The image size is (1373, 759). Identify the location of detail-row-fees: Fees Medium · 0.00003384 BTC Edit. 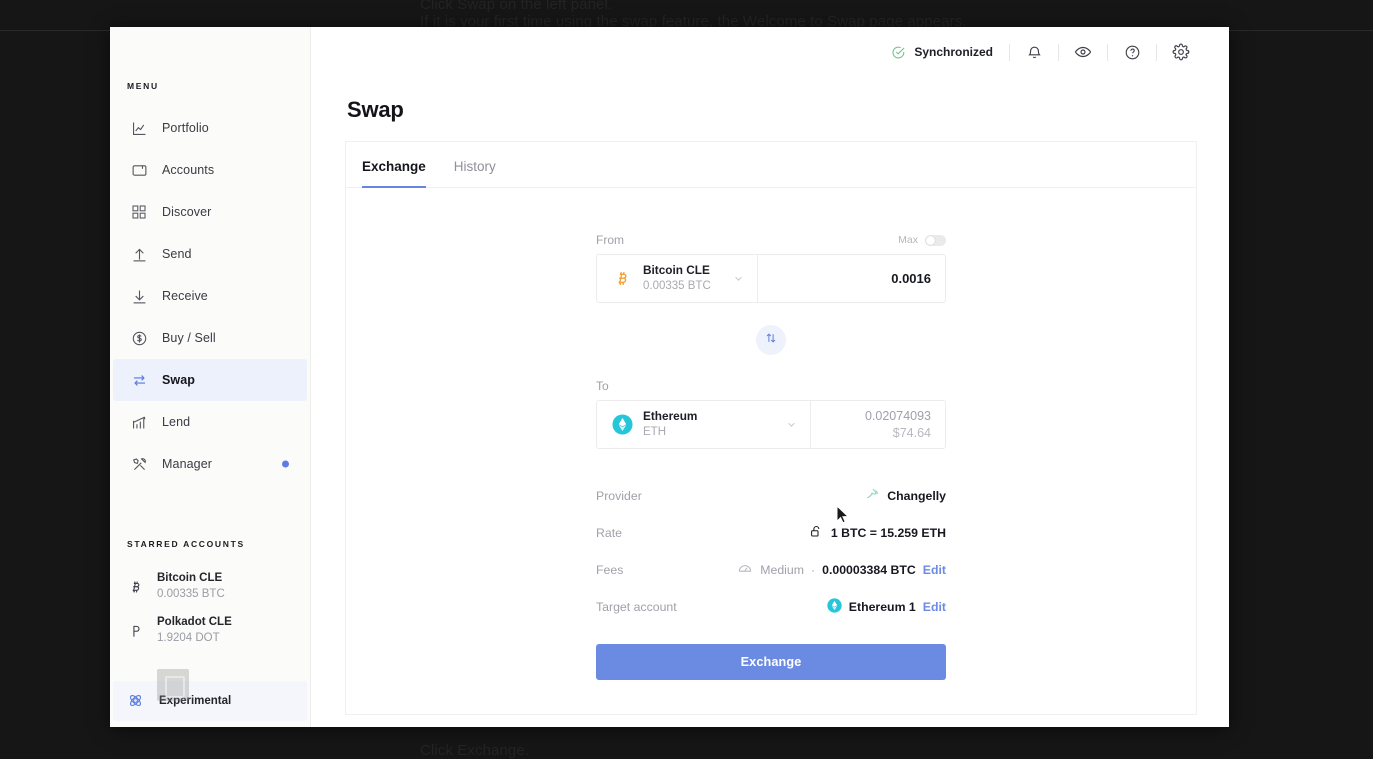
(771, 569).